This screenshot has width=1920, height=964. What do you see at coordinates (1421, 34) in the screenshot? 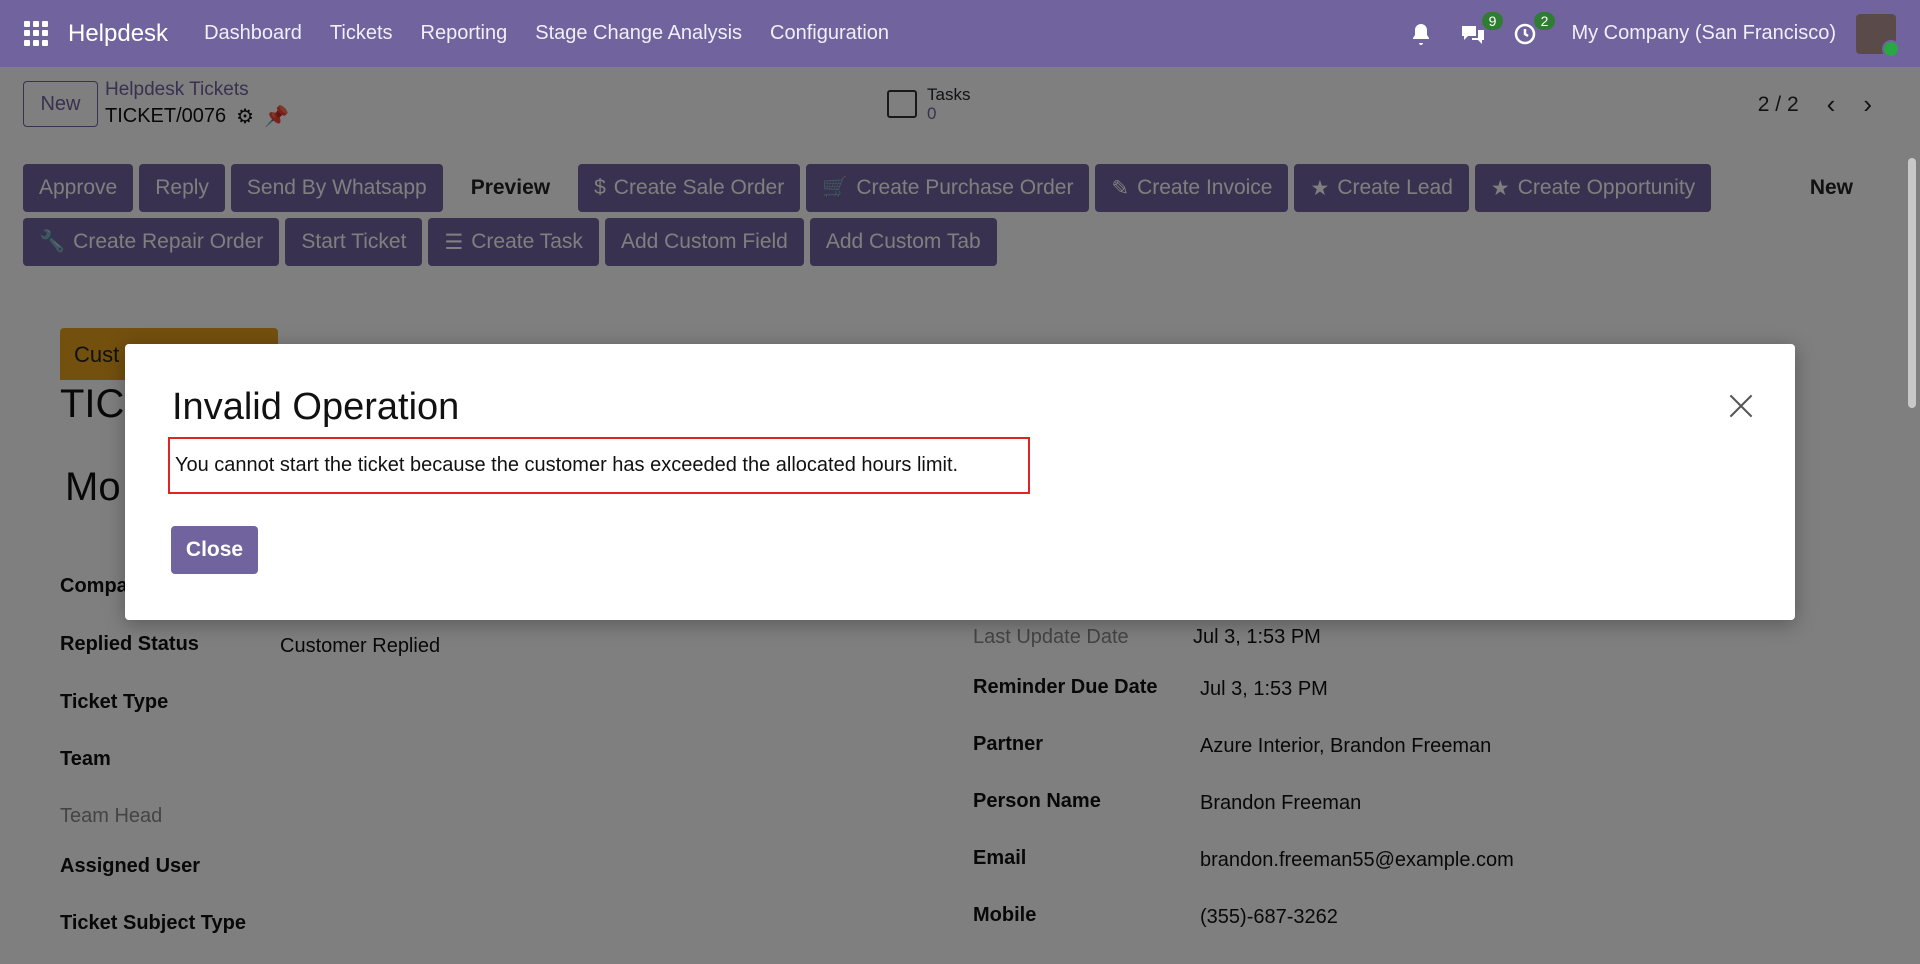
I see `bell-icon` at bounding box center [1421, 34].